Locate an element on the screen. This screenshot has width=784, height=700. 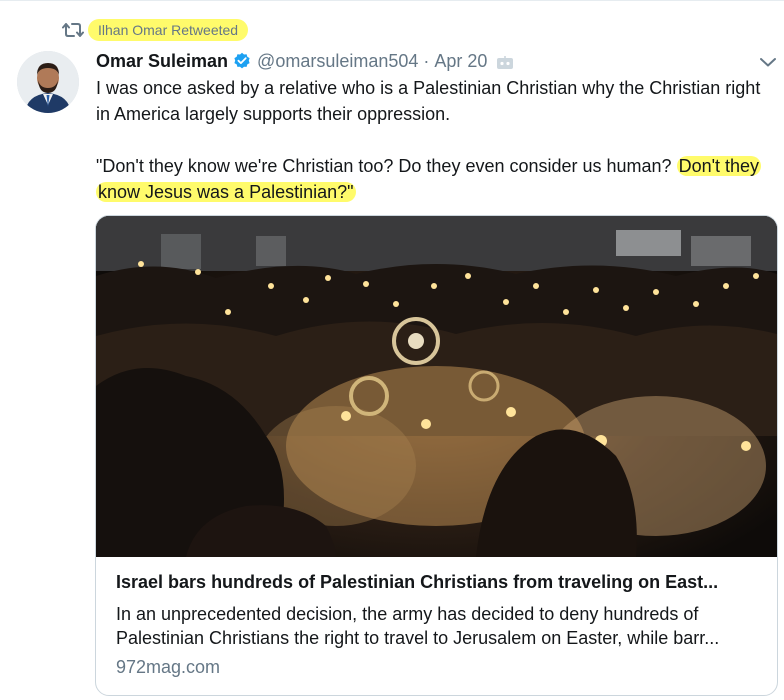
bot-label-icon is located at coordinates (505, 61).